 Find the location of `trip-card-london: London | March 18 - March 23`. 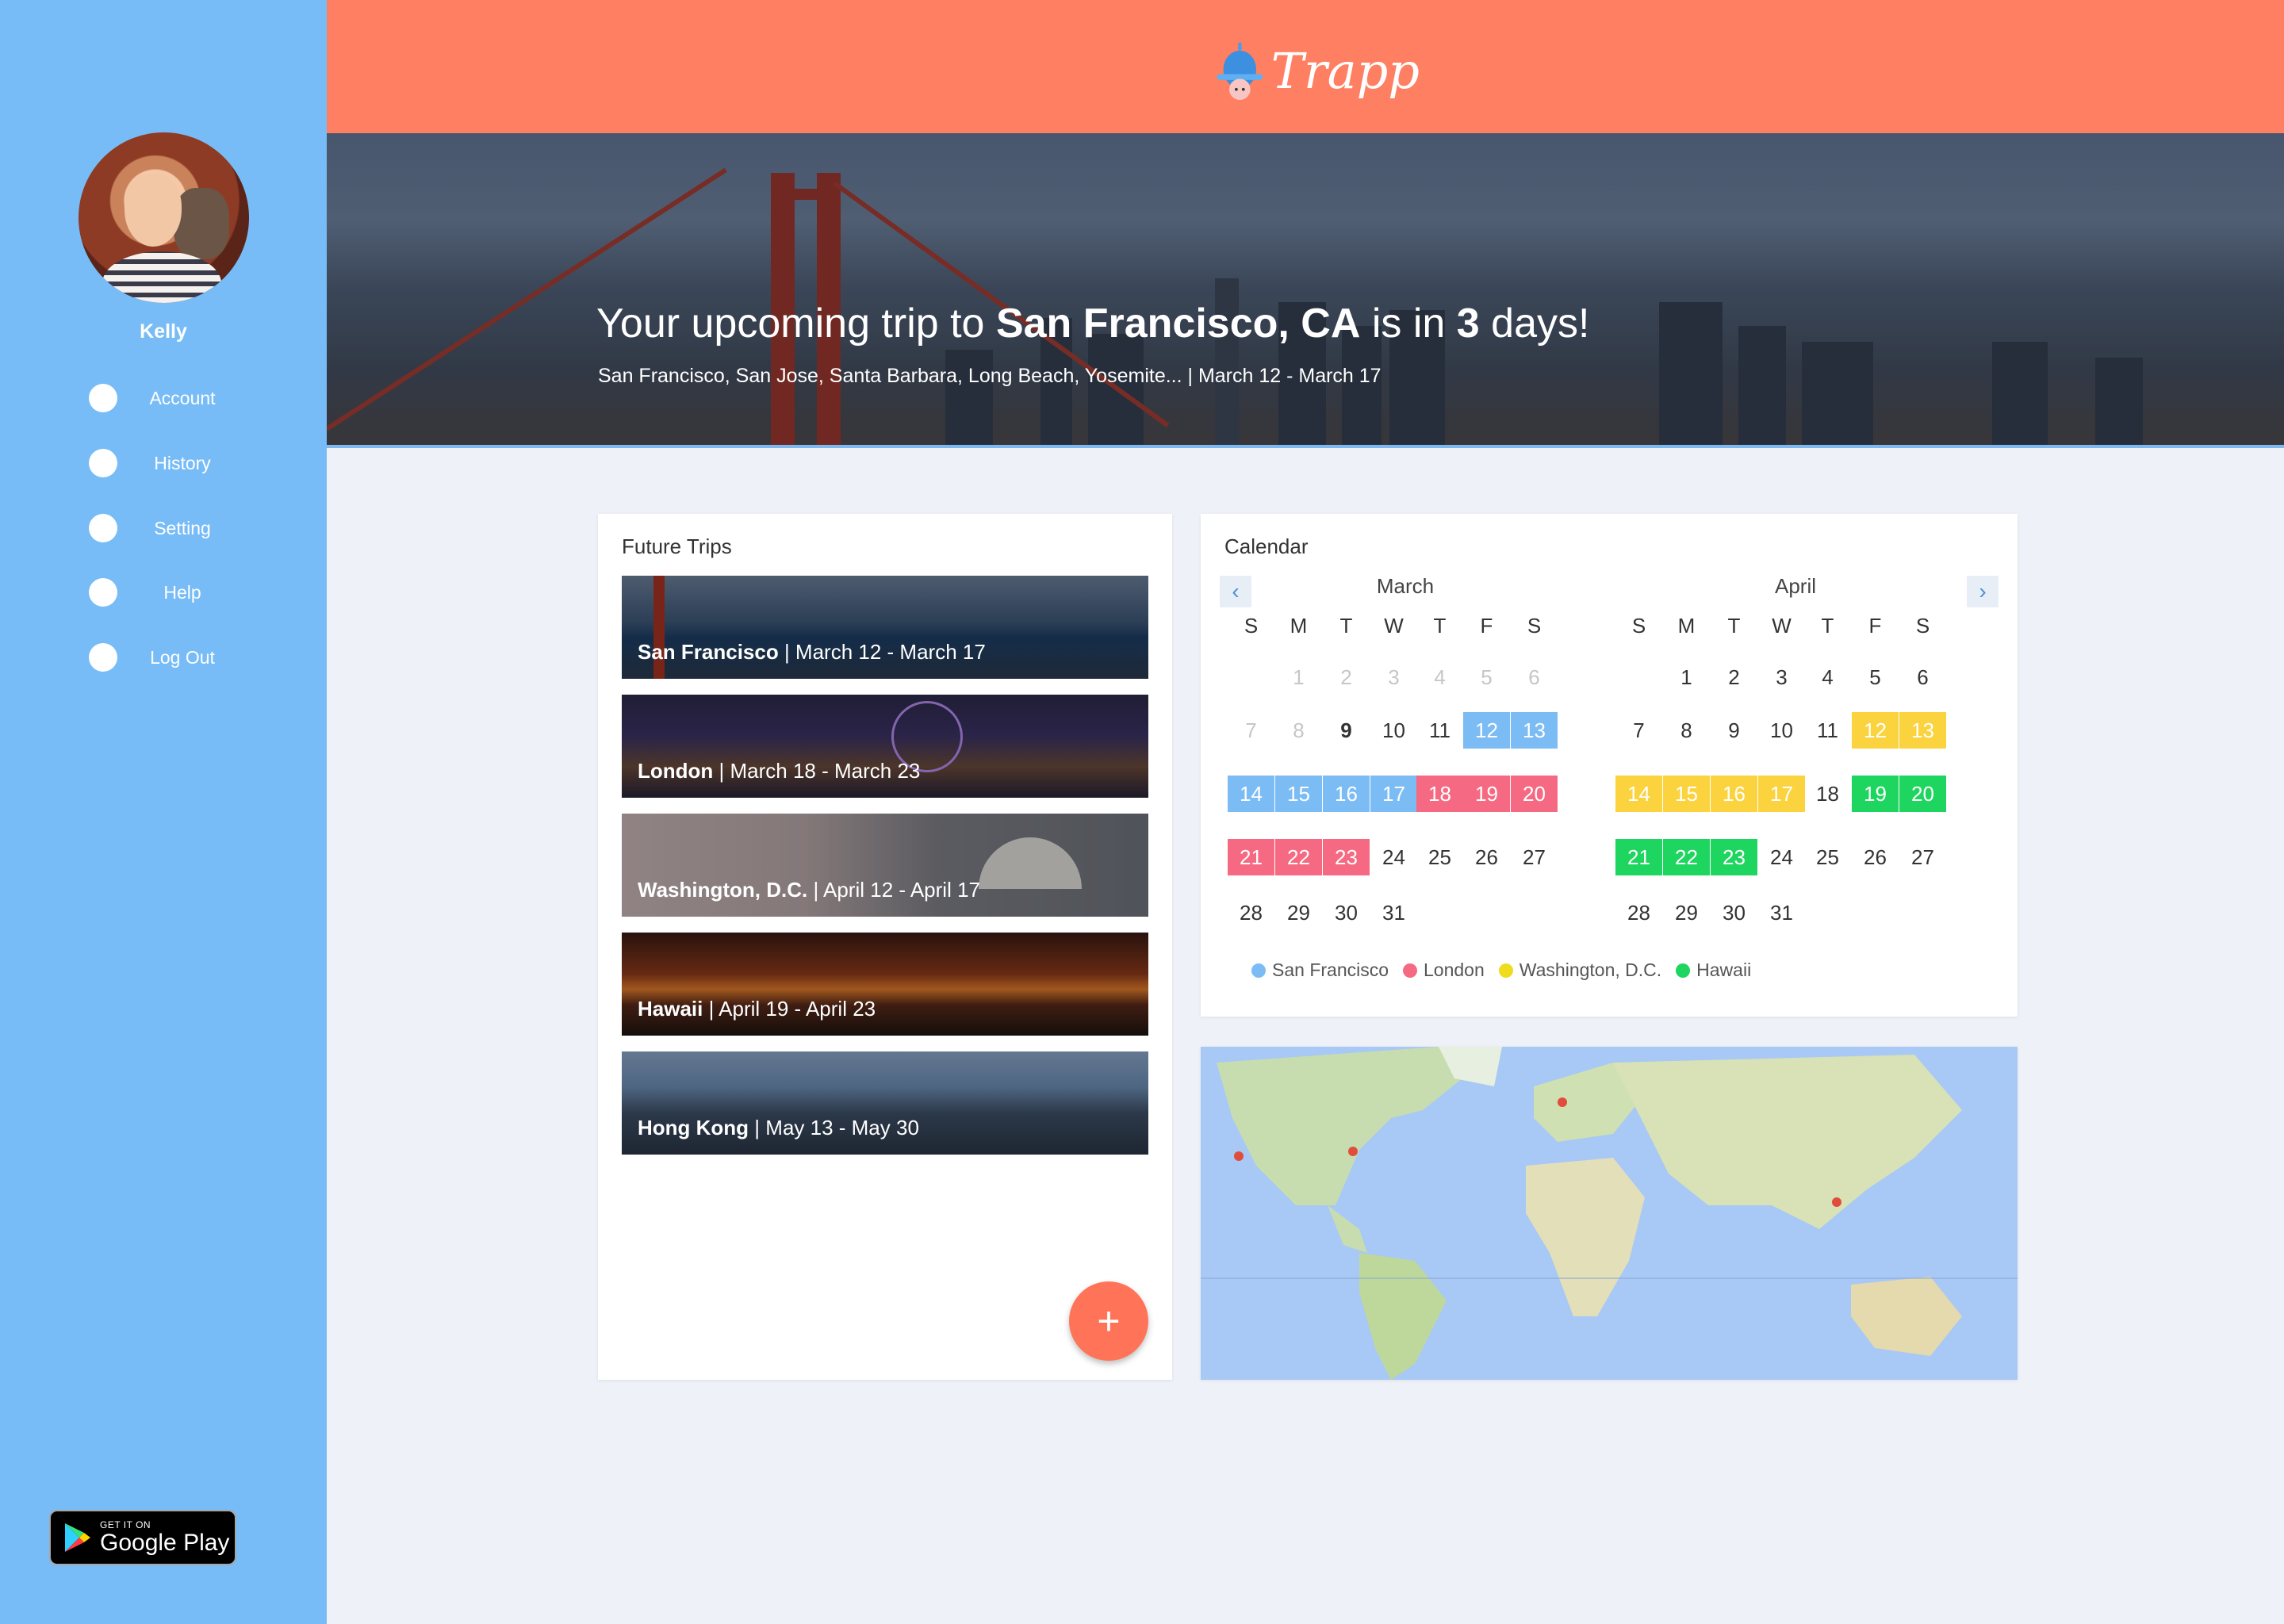

trip-card-london: London | March 18 - March 23 is located at coordinates (885, 746).